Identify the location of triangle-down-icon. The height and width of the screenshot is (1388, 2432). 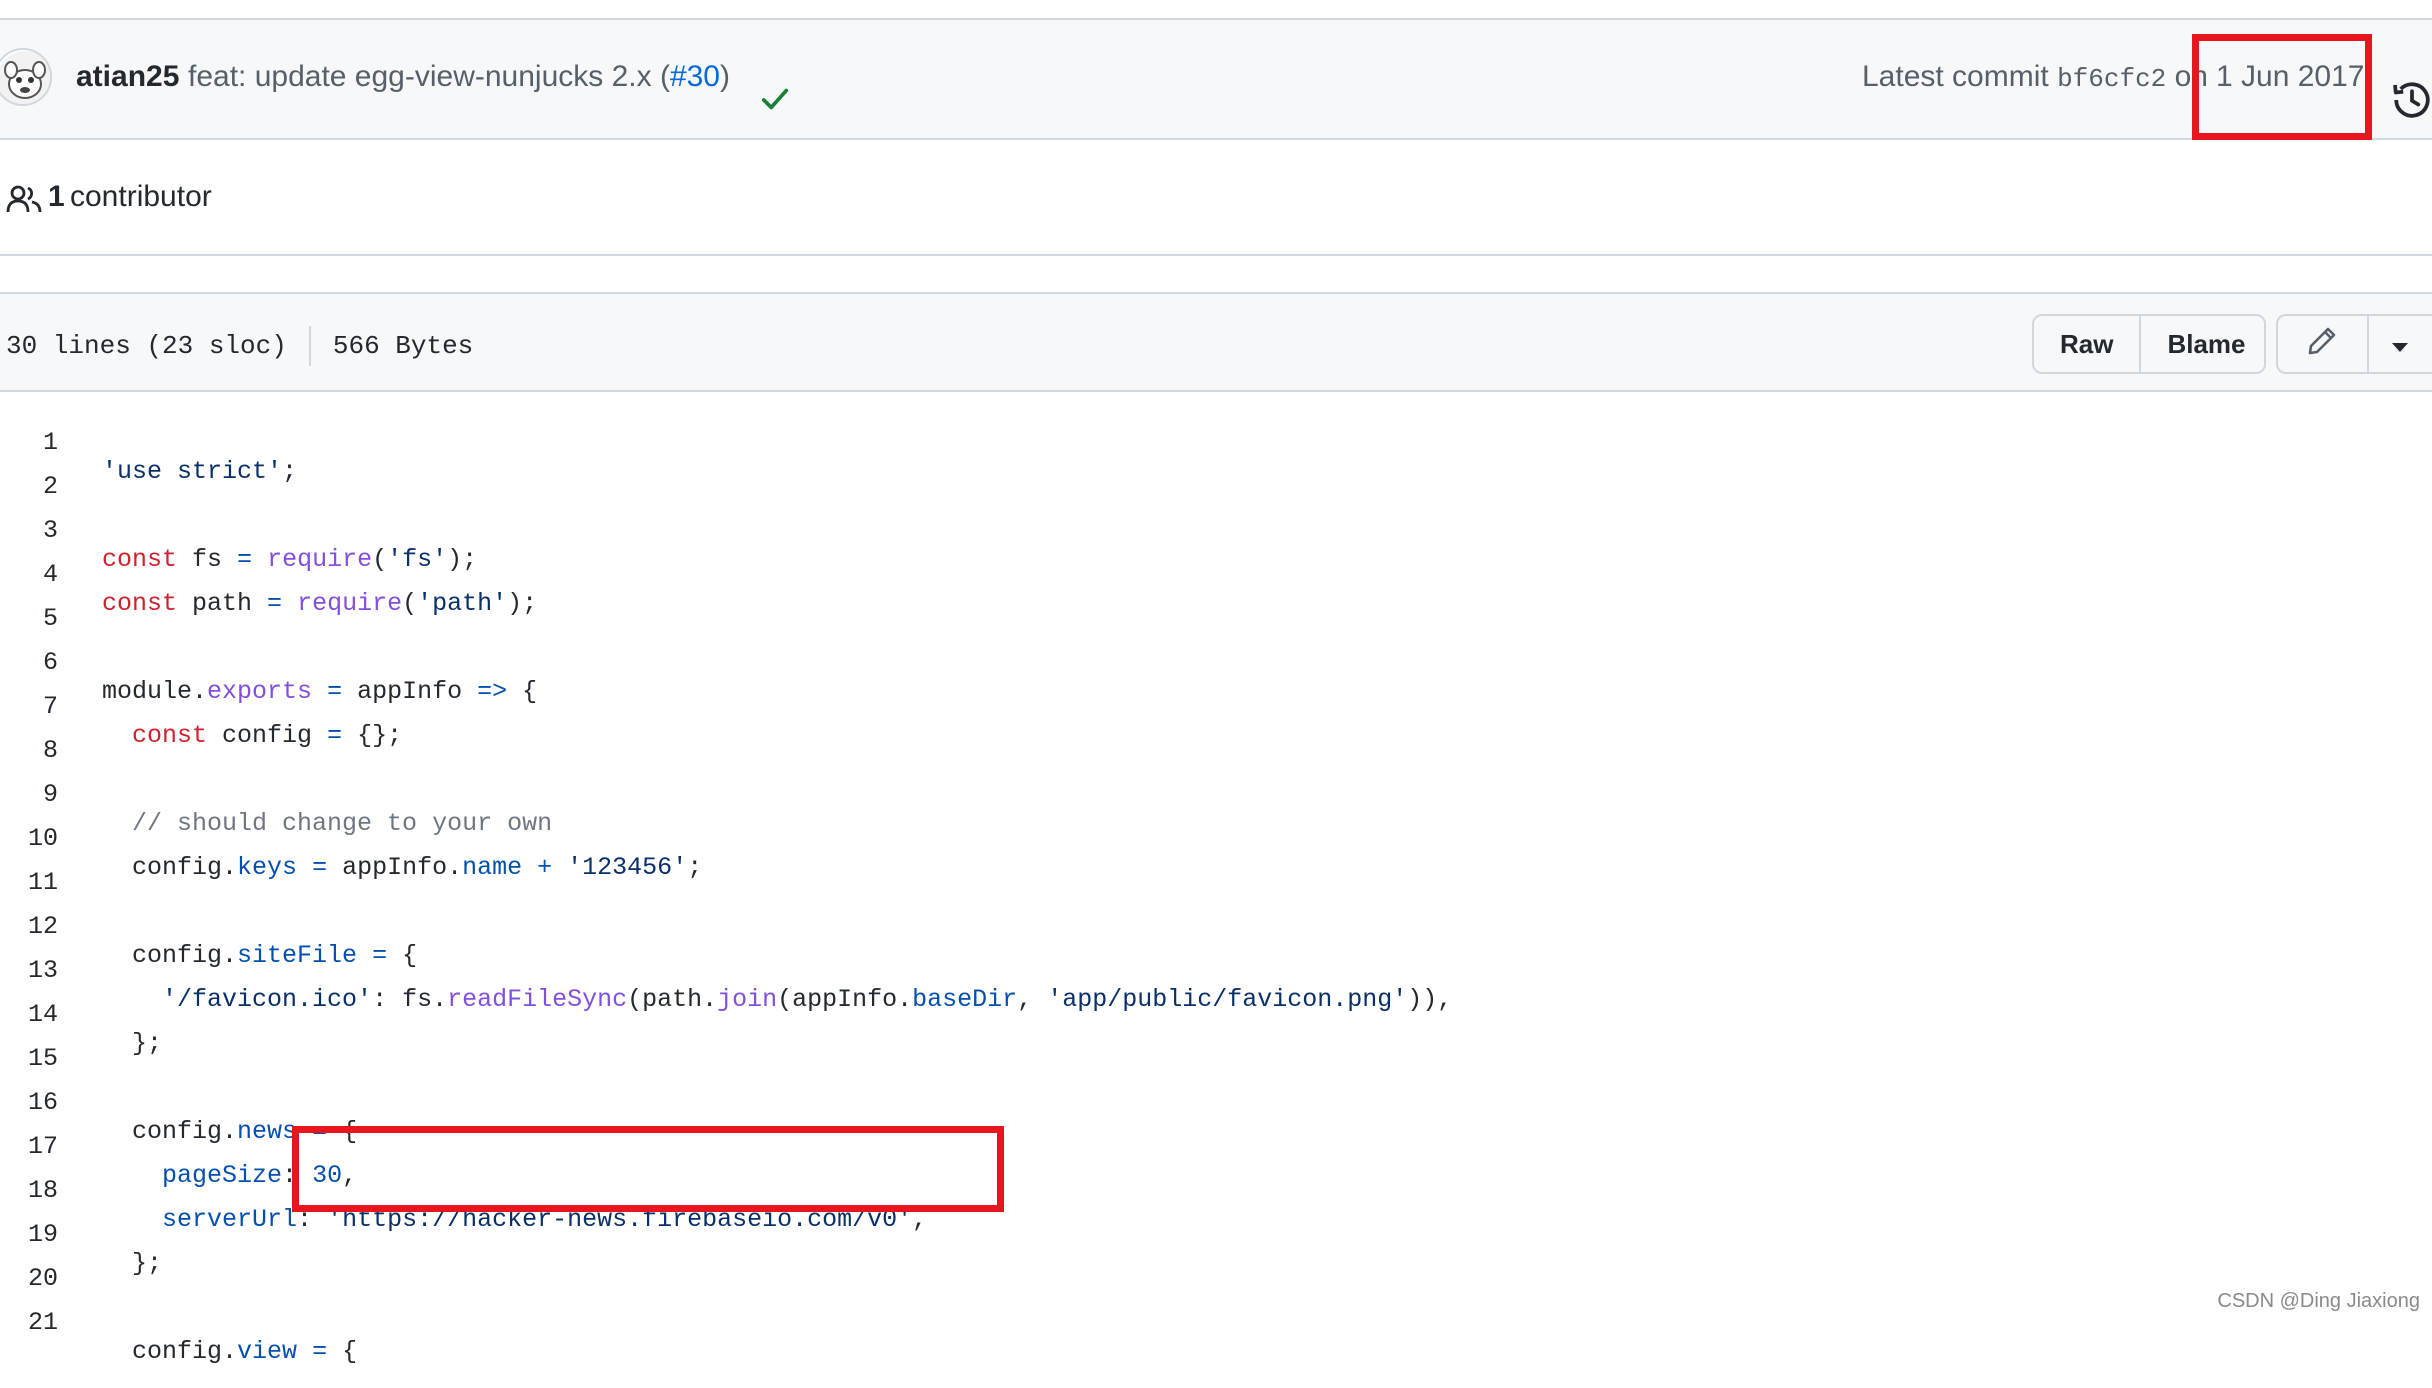
(2400, 344).